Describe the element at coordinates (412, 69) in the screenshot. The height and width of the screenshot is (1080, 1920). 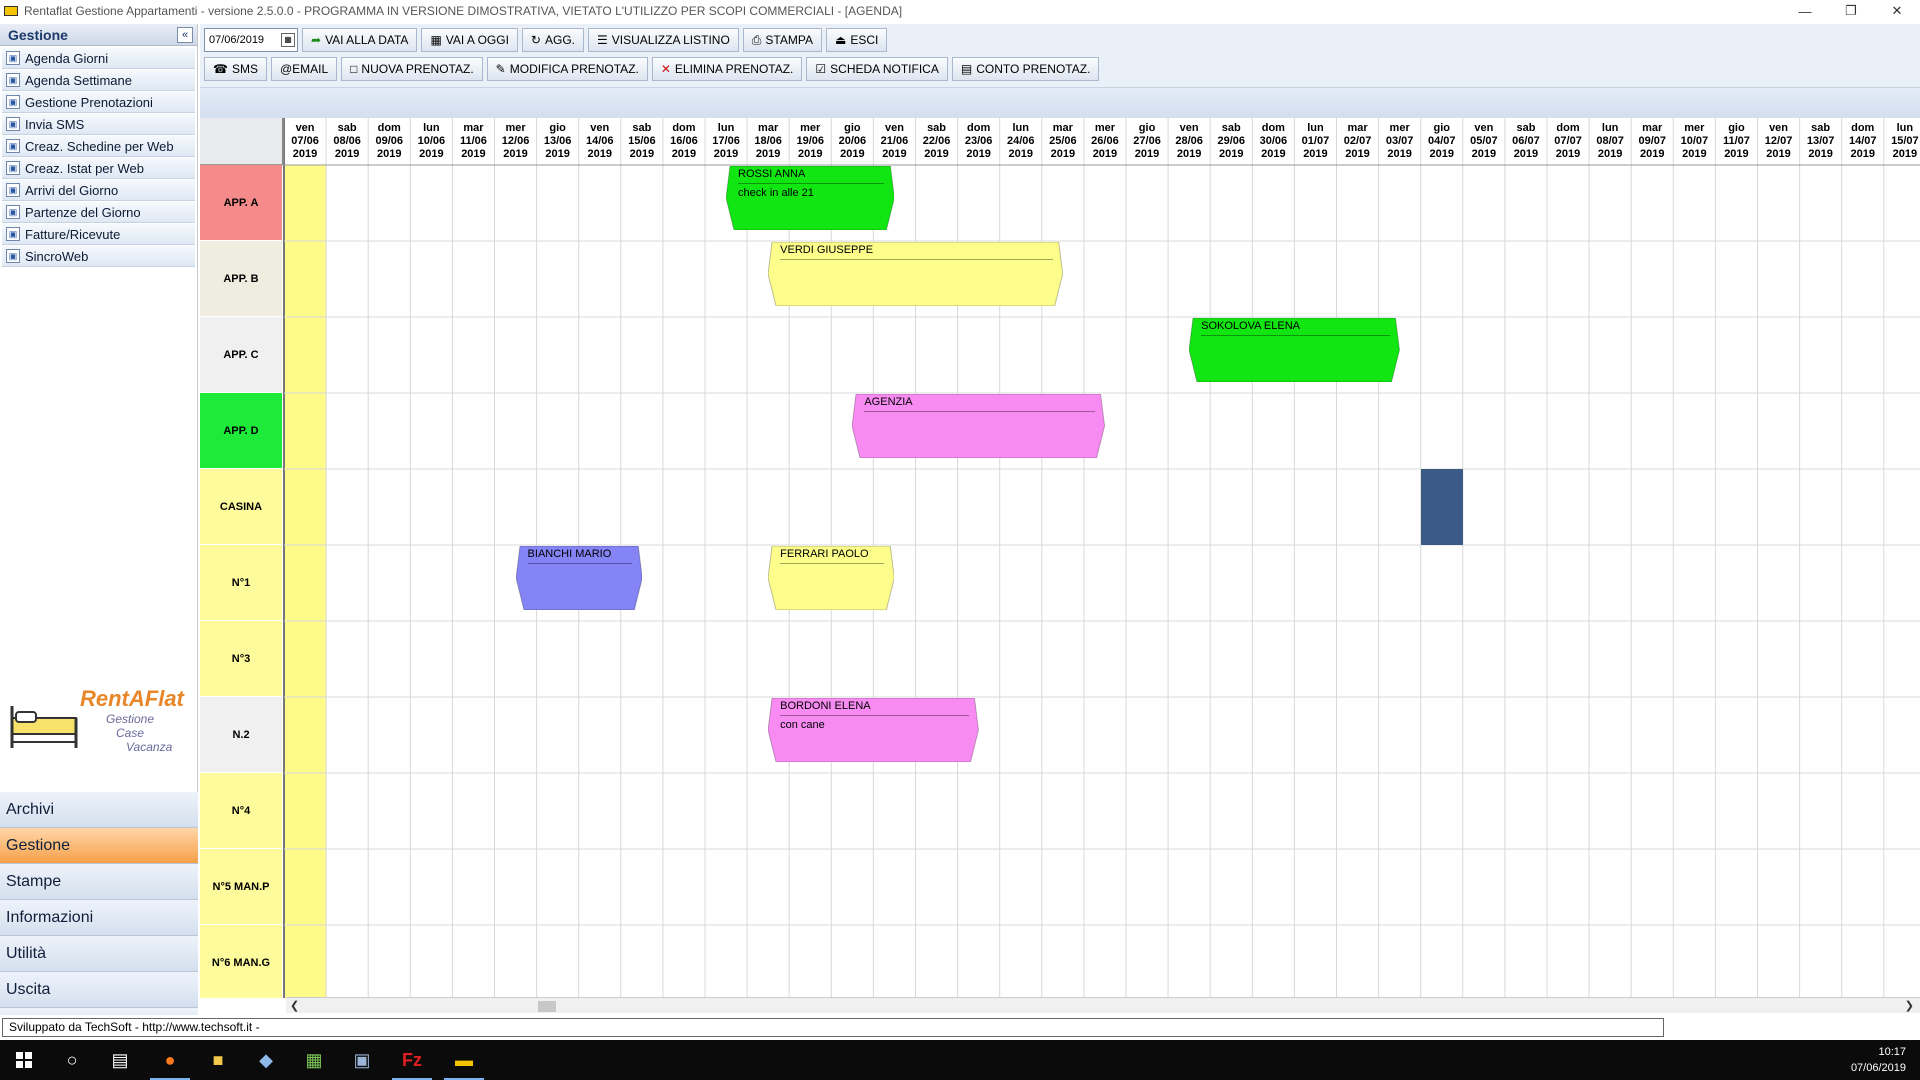
I see `nuova-prenotaz-button: □ NUOVA PRENOTAZ.` at that location.